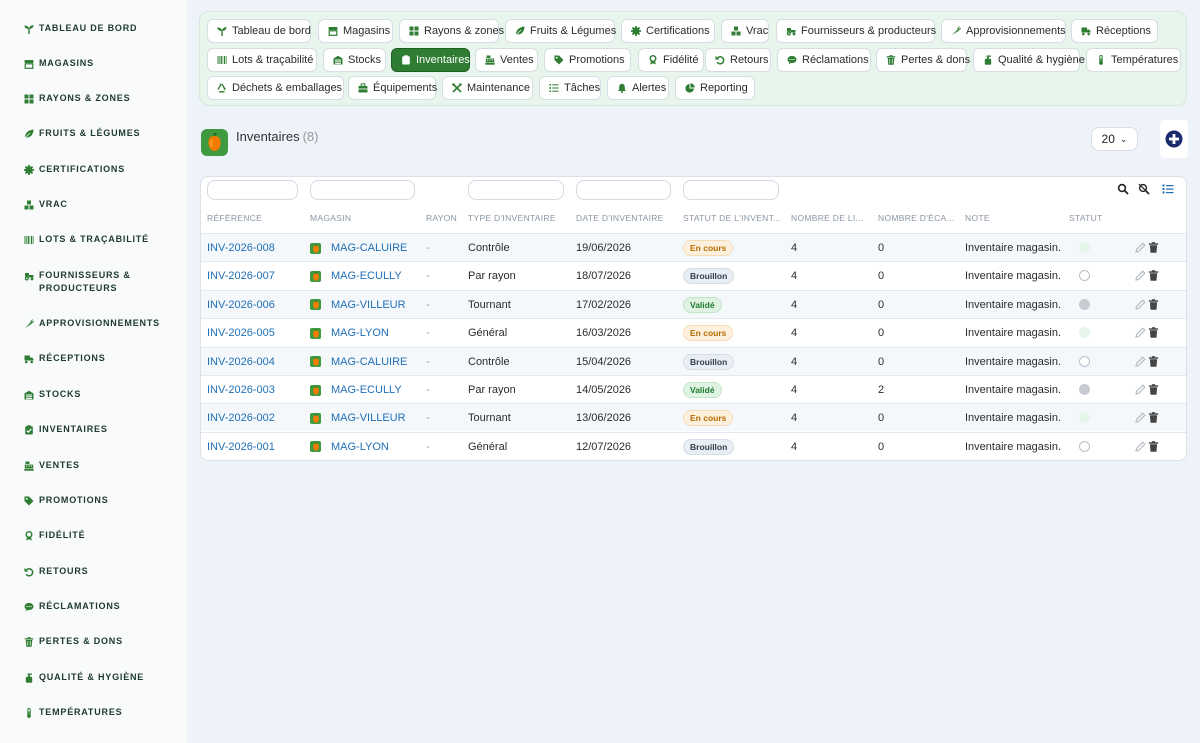 Image resolution: width=1200 pixels, height=743 pixels. What do you see at coordinates (856, 31) in the screenshot?
I see `nav-chip: Fournisseurs & producteurs` at bounding box center [856, 31].